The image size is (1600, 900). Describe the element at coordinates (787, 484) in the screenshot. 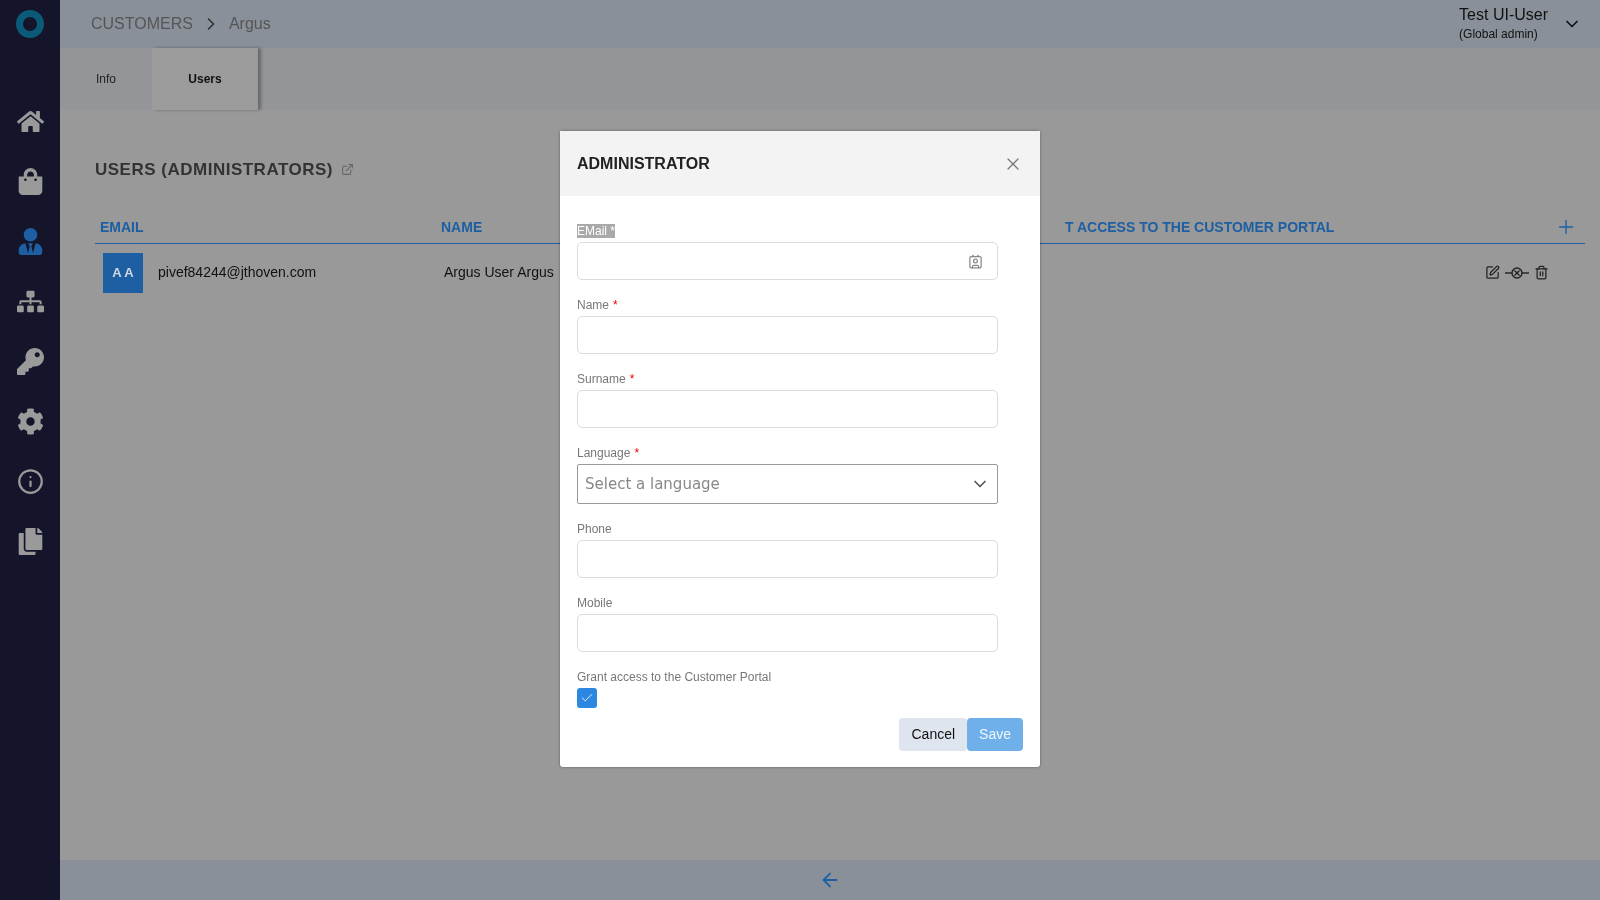

I see `language-select: Select a language` at that location.